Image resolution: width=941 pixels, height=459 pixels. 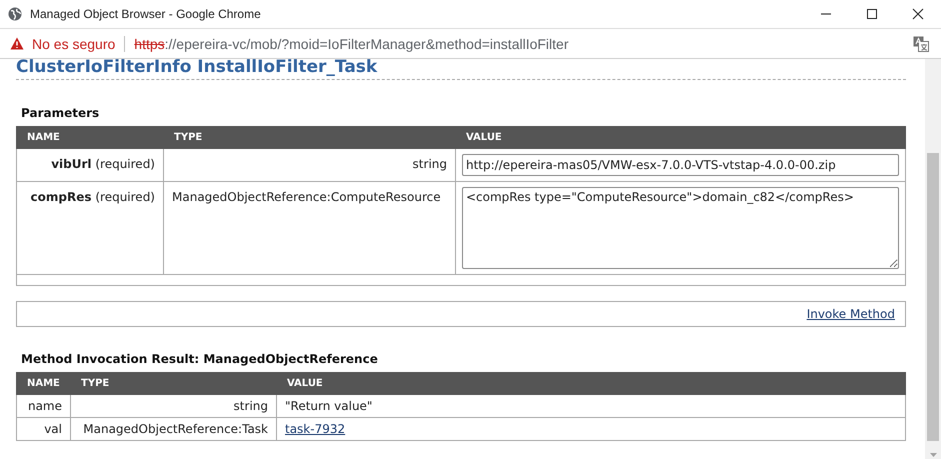 What do you see at coordinates (591, 406) in the screenshot?
I see `value-cell: "Return value"` at bounding box center [591, 406].